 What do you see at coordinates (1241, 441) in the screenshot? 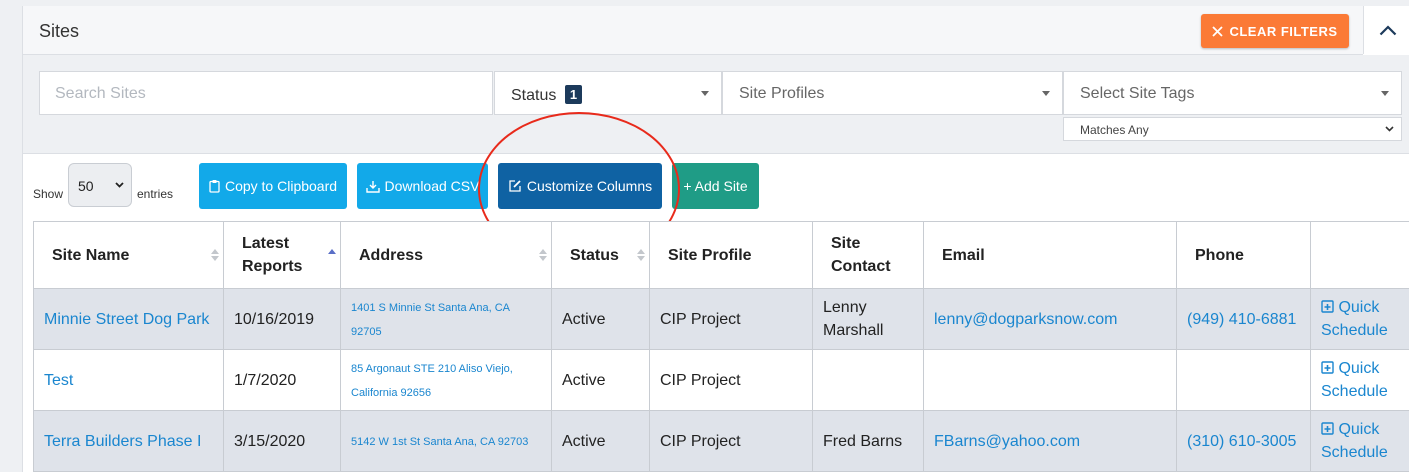
I see `phone-link: (310) 610-3005` at bounding box center [1241, 441].